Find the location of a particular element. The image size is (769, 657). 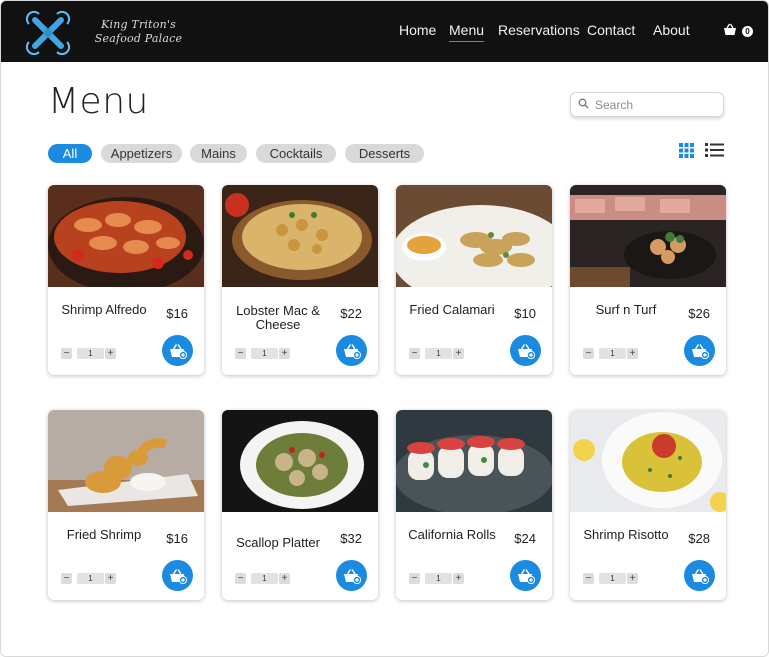

menu-card: Shrimp Alfredo $16 − 1 + is located at coordinates (126, 280).